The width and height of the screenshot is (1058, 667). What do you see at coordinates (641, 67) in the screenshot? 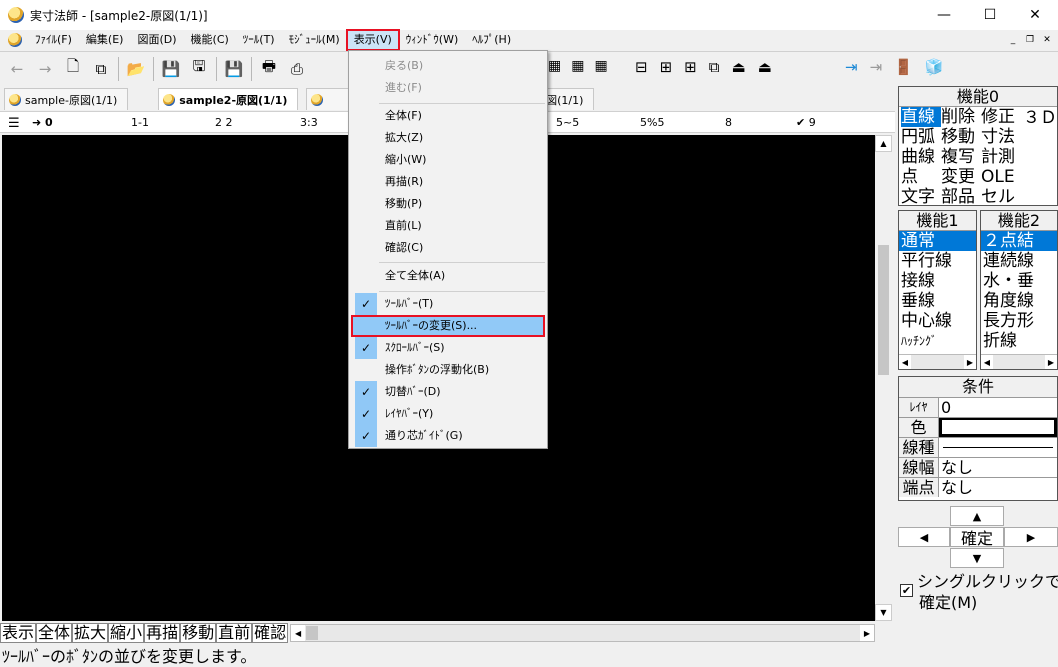
I see `group-icon: ⊟` at bounding box center [641, 67].